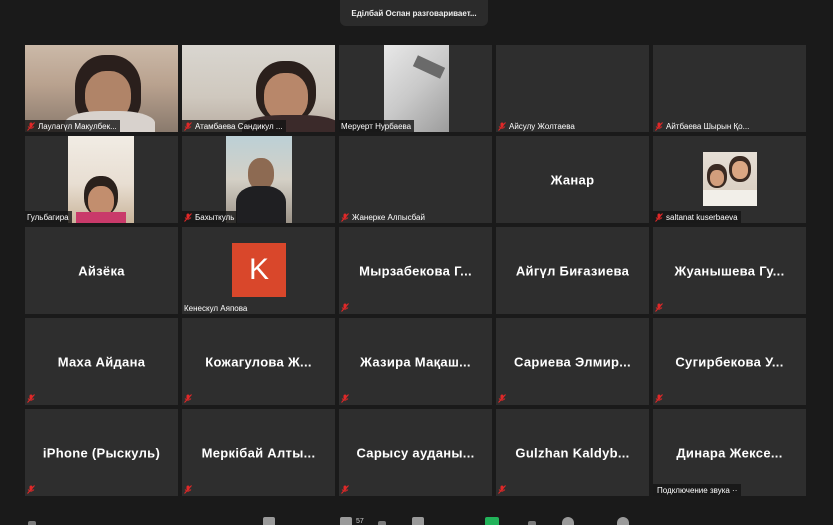  I want to click on participant-name-label: Айсулу Жолтаева, so click(537, 126).